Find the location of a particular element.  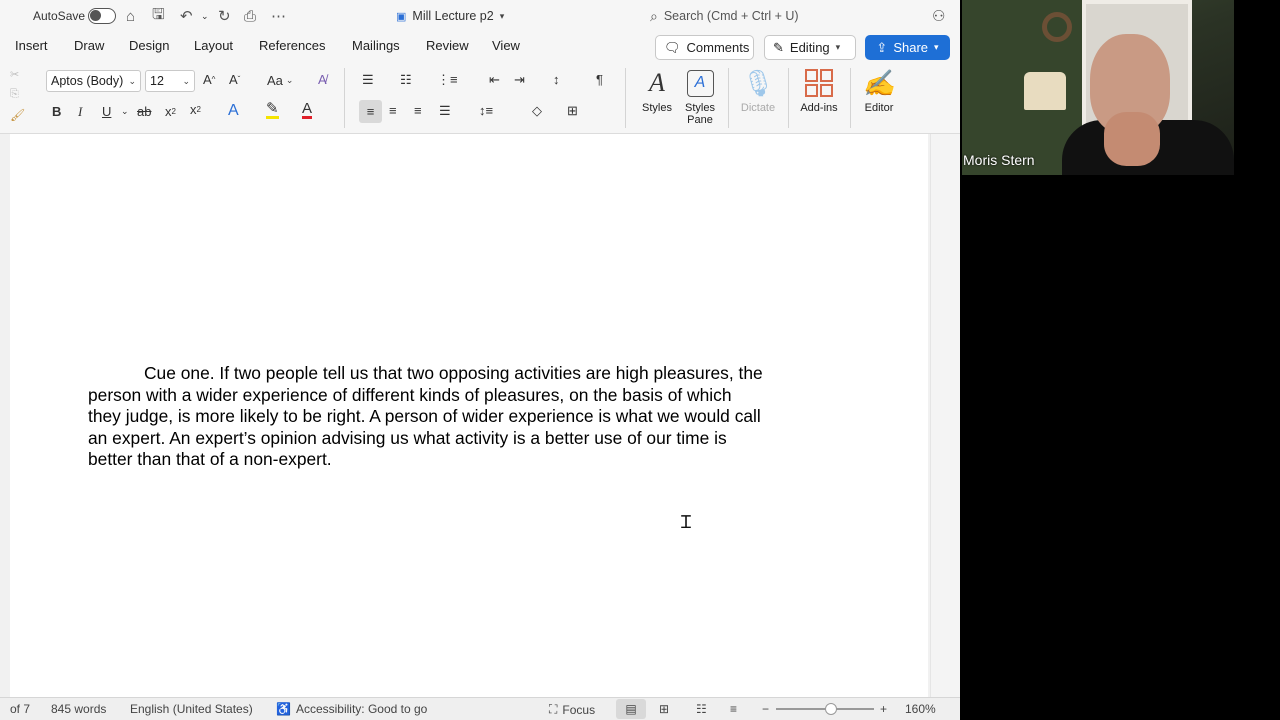

bullets-icon: ☰ is located at coordinates (368, 80).